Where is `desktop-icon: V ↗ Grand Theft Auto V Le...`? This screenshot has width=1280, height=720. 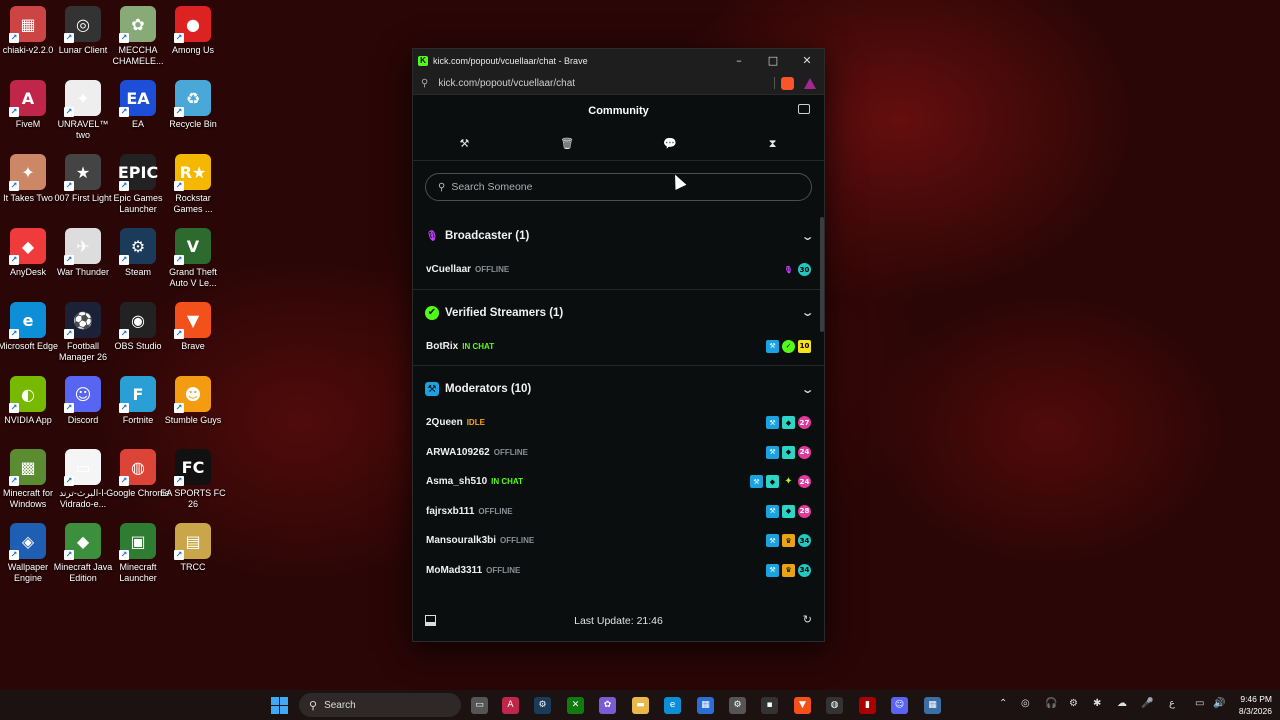
desktop-icon: V ↗ Grand Theft Auto V Le... is located at coordinates (193, 264).